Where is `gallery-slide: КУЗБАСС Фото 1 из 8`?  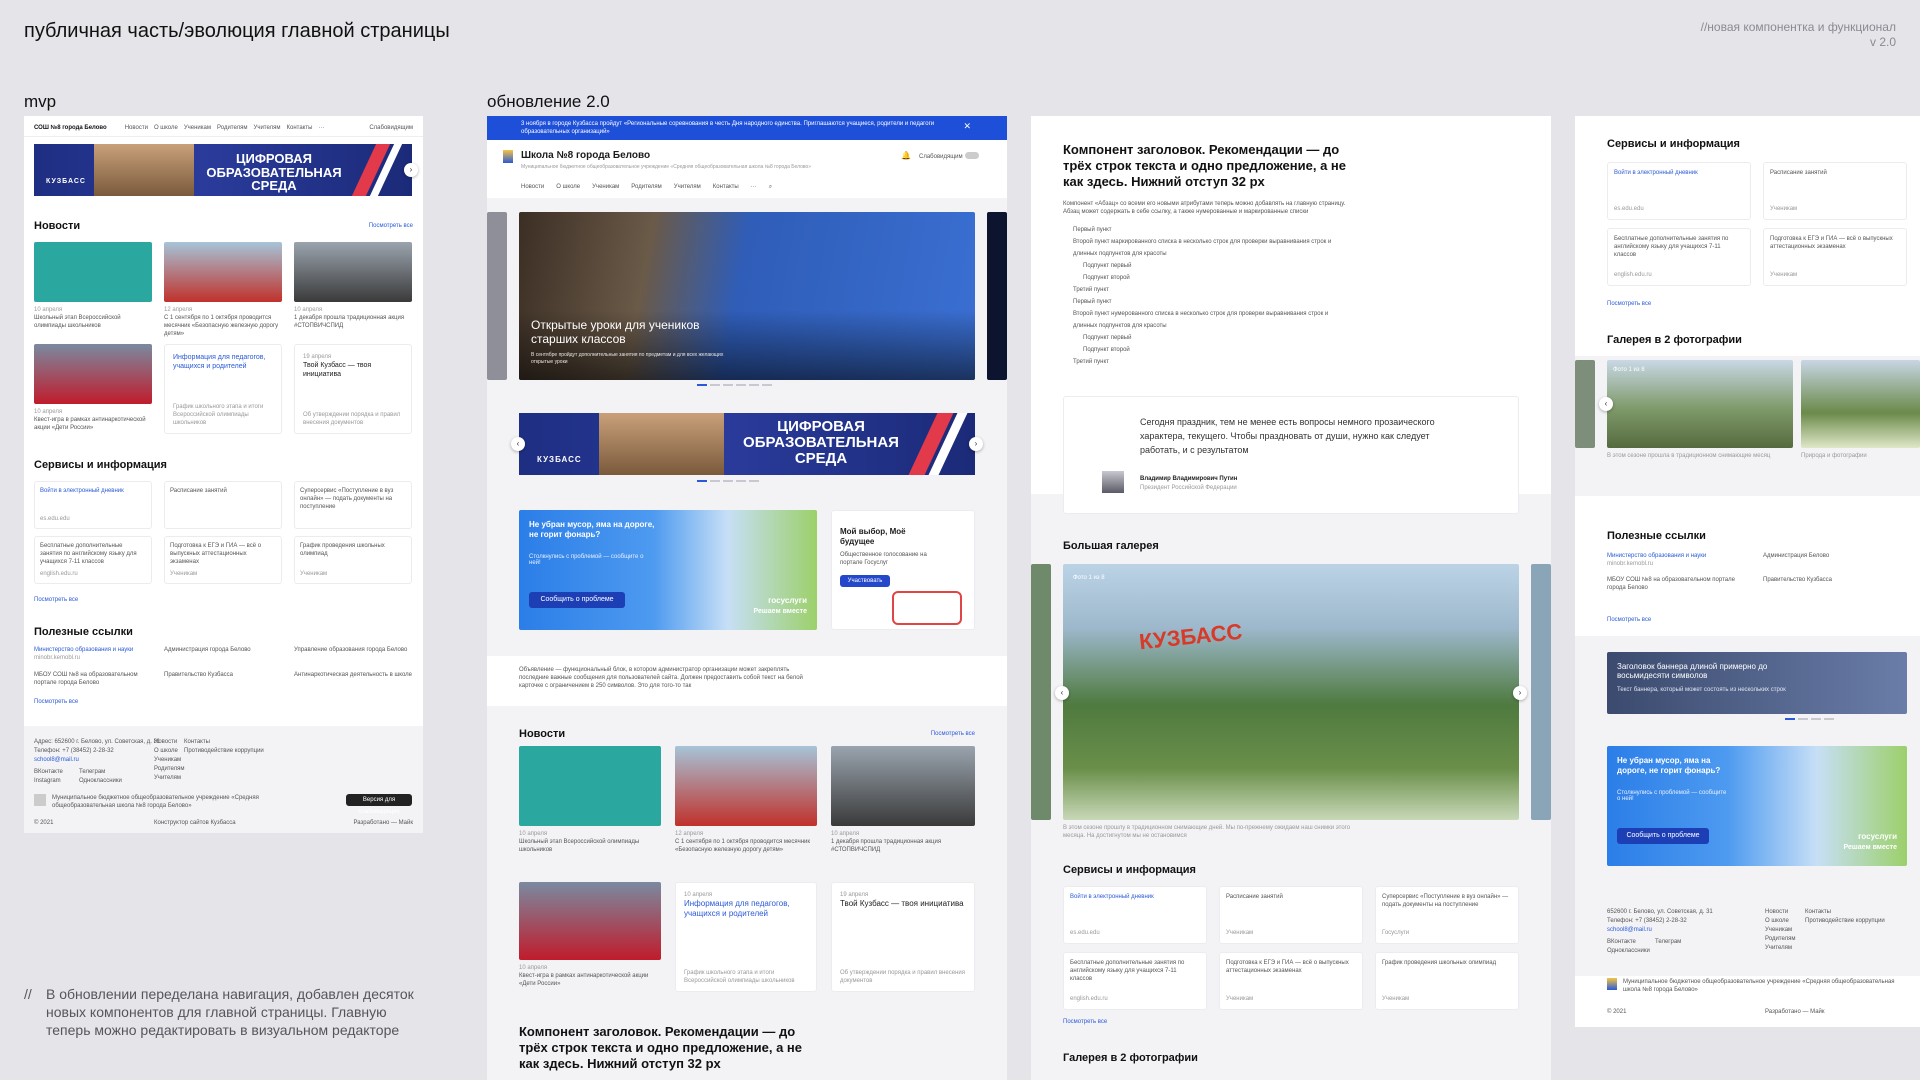 gallery-slide: КУЗБАСС Фото 1 из 8 is located at coordinates (1291, 692).